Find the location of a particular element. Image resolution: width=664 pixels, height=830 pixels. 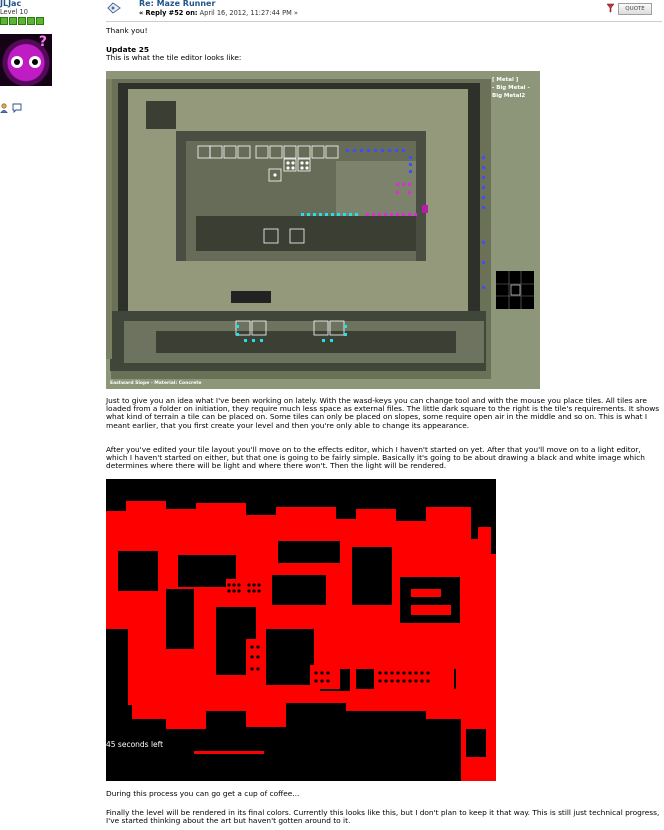

thanks-text: Thank you! is located at coordinates (127, 30).